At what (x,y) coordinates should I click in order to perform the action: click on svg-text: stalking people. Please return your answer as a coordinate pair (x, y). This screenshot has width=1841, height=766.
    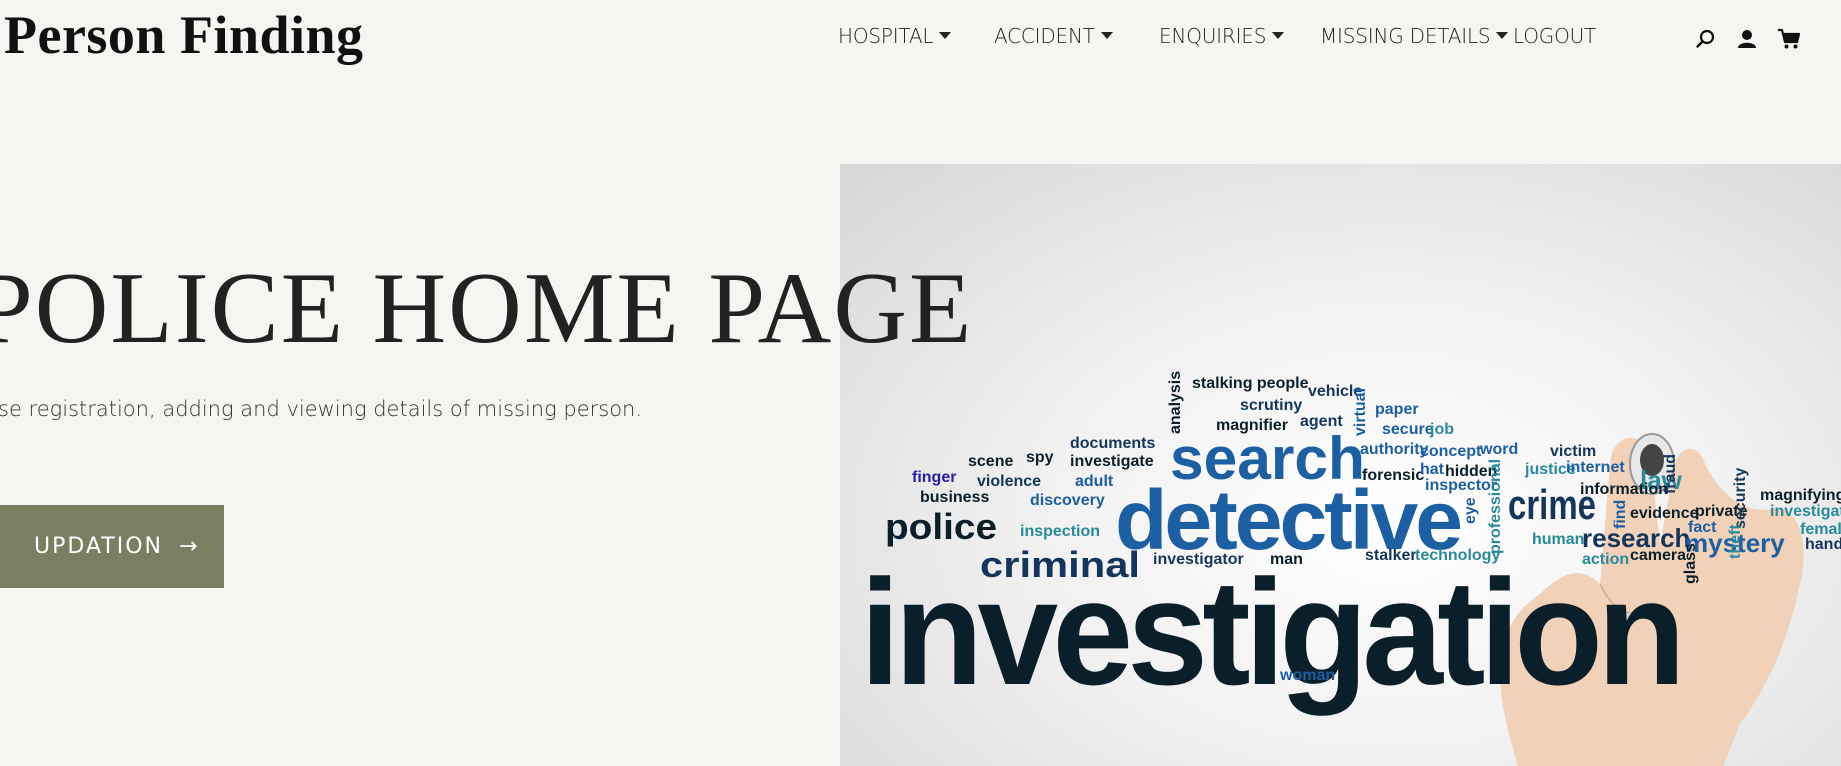
    Looking at the image, I should click on (1250, 383).